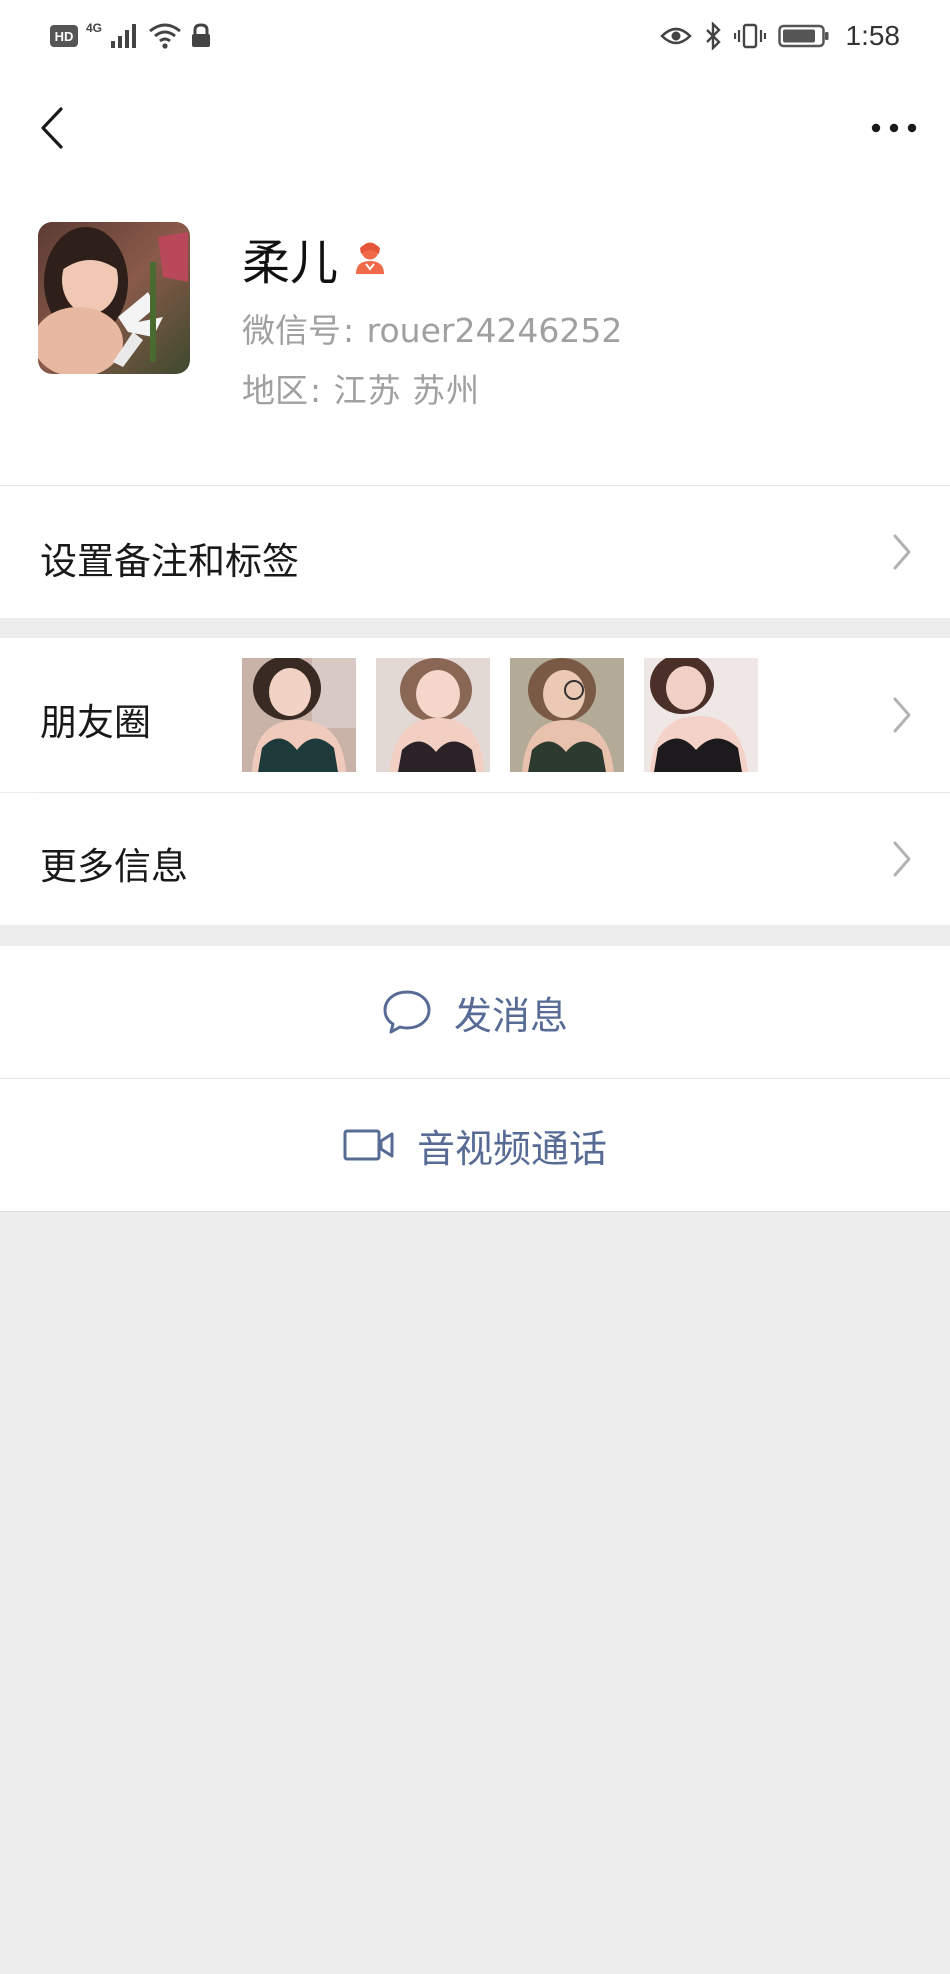 The image size is (950, 1974). What do you see at coordinates (511, 1148) in the screenshot?
I see `video-call-label: 音视频通话` at bounding box center [511, 1148].